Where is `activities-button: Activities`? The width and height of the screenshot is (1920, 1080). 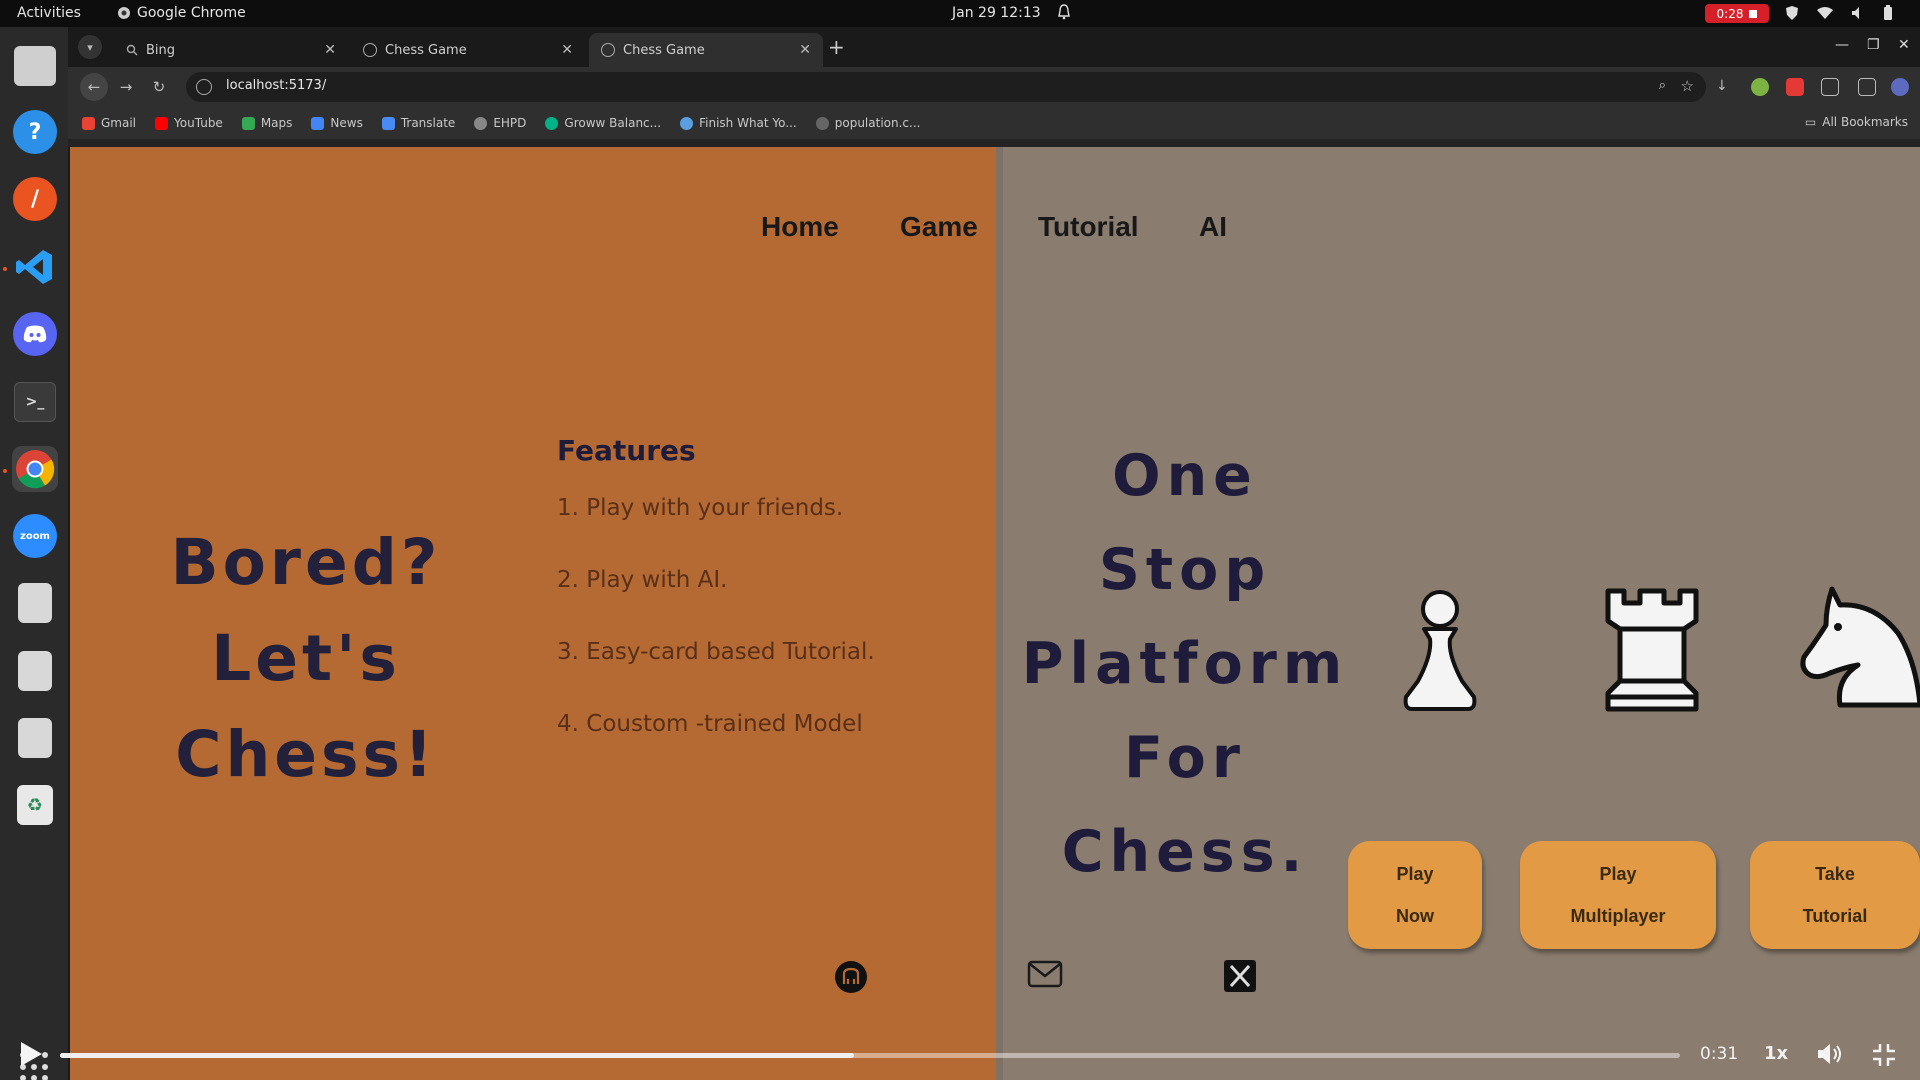 activities-button: Activities is located at coordinates (49, 13).